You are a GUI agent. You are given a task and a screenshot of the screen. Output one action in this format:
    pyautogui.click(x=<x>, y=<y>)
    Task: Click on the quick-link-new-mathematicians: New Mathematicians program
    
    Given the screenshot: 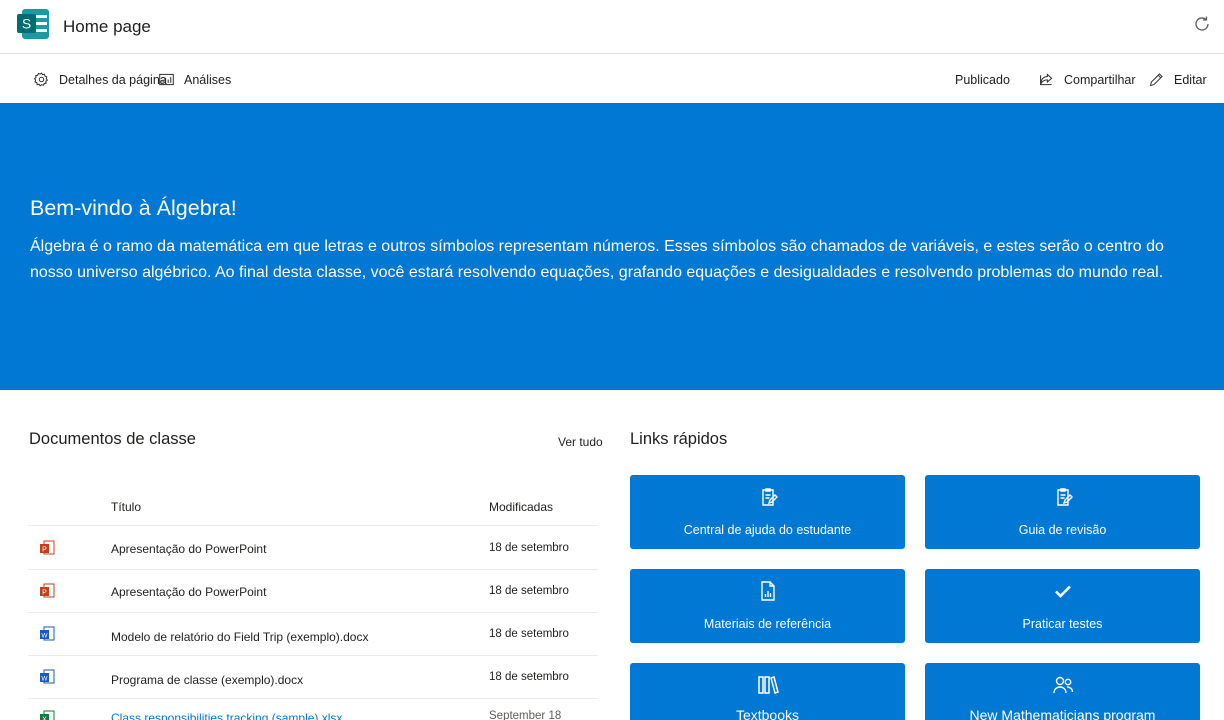 What is the action you would take?
    pyautogui.click(x=1062, y=691)
    